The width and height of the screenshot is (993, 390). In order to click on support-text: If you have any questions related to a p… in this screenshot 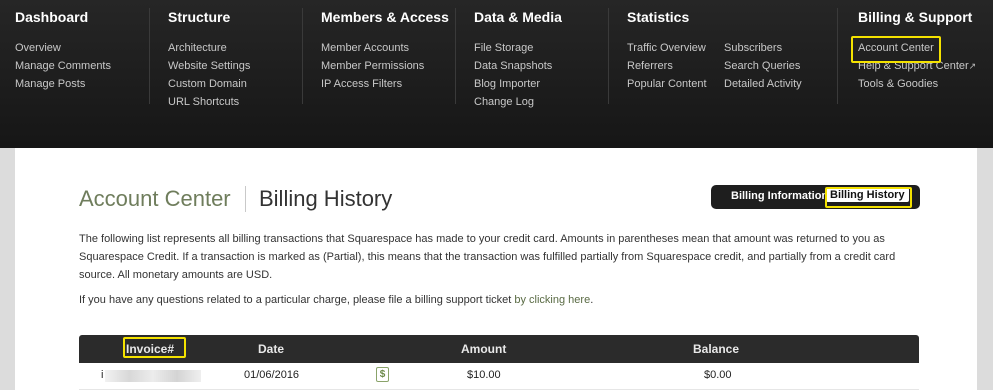, I will do `click(297, 300)`.